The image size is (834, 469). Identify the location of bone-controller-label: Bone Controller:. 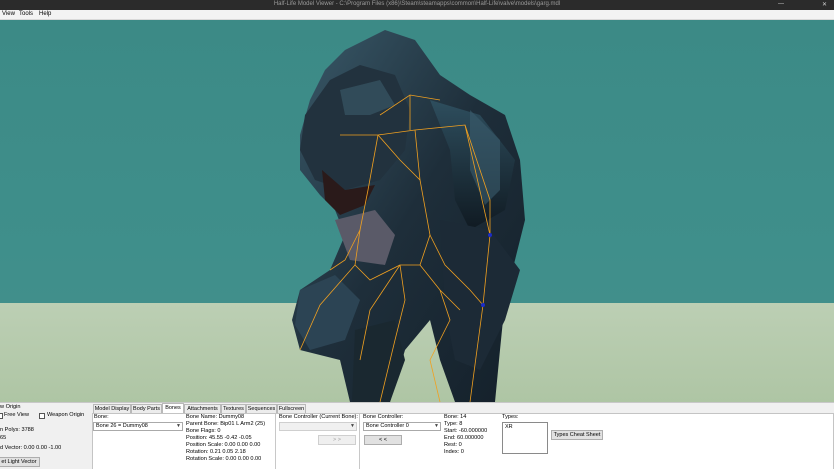
(383, 417).